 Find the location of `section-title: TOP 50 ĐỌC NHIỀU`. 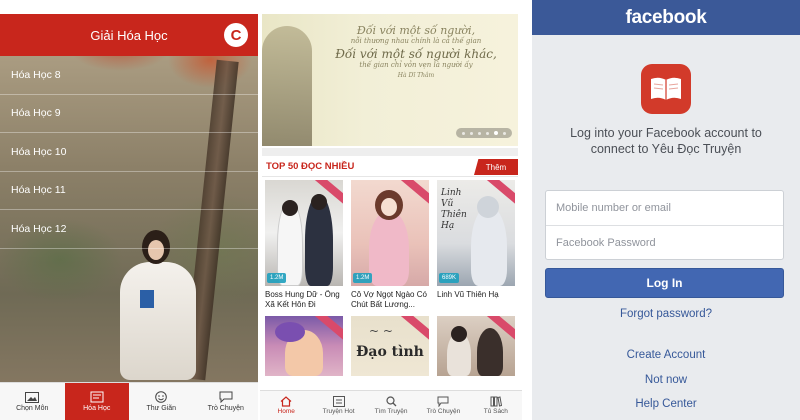

section-title: TOP 50 ĐỌC NHIỀU is located at coordinates (310, 166).